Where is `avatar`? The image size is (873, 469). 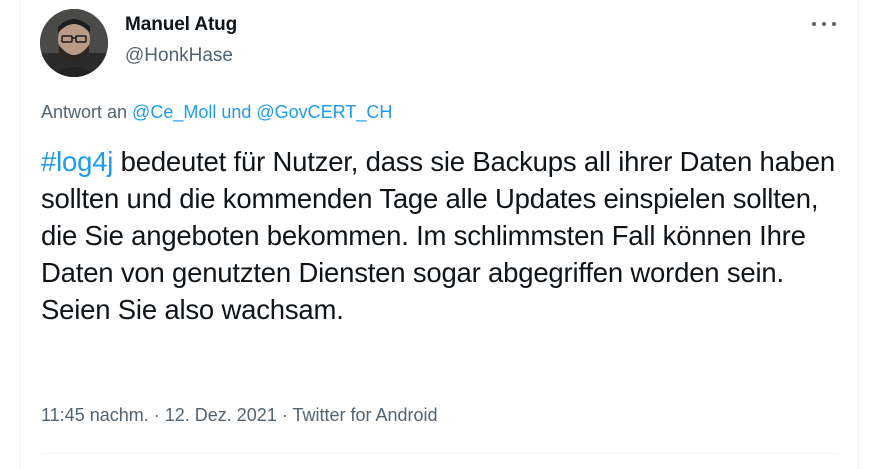 avatar is located at coordinates (74, 43).